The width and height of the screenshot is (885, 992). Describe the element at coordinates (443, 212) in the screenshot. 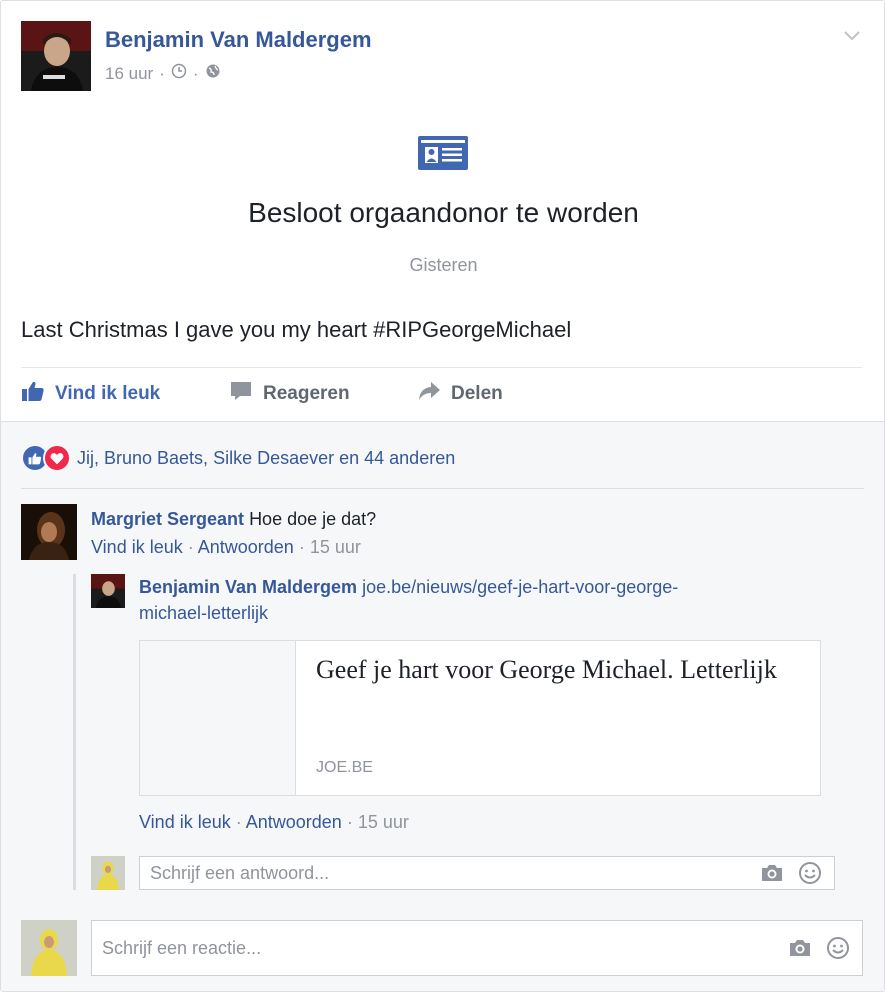

I see `life-event-title: Besloot orgaandonor te worden` at that location.